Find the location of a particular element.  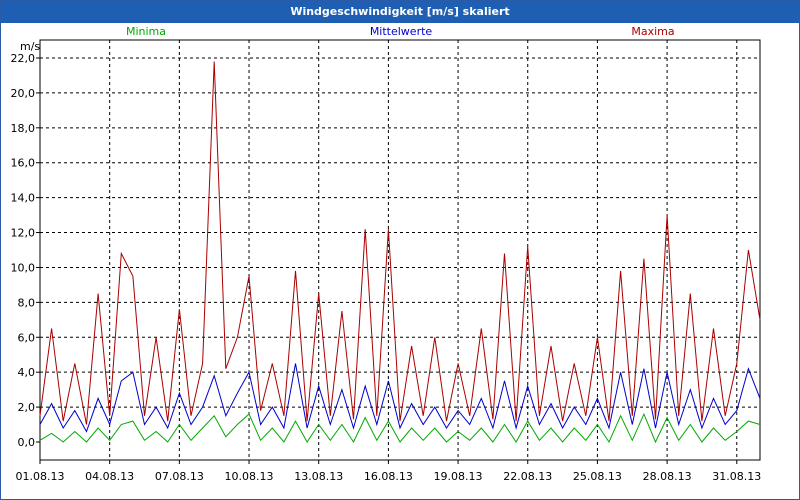

legend-mittelwerte: Mittelwerte is located at coordinates (401, 31).